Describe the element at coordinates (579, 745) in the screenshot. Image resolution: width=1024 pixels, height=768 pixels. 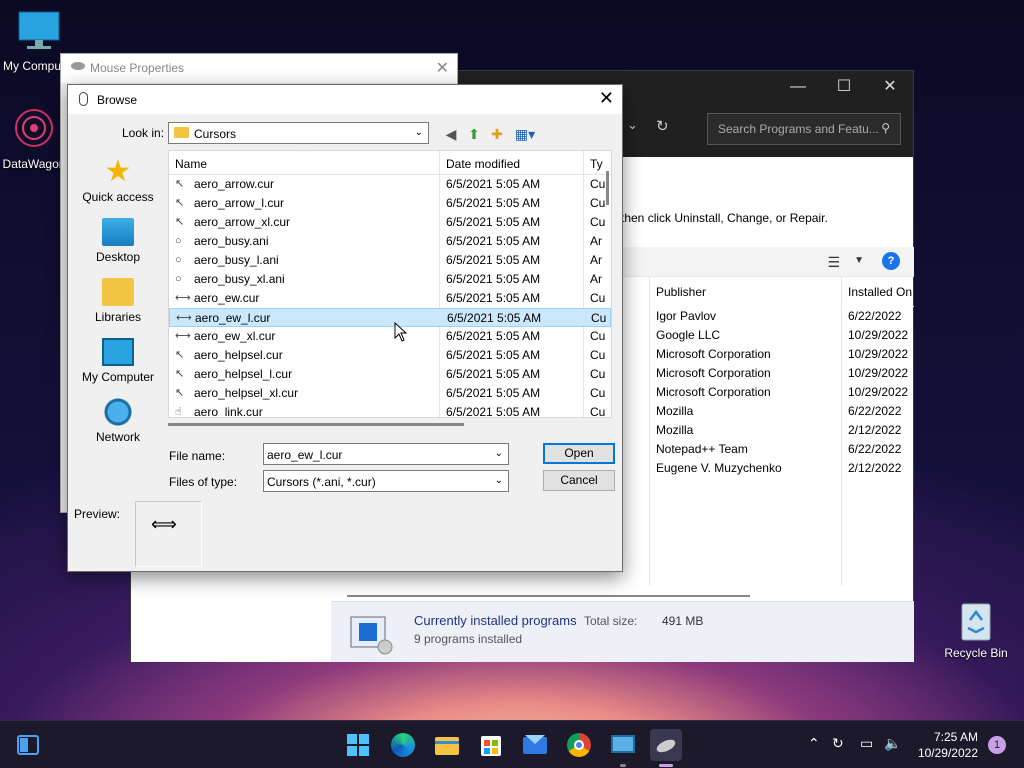
I see `chrome-icon` at that location.